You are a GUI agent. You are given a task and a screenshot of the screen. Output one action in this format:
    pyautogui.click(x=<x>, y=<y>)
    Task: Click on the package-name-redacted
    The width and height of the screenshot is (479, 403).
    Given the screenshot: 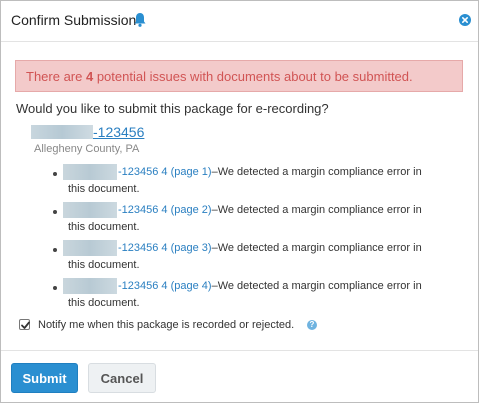 What is the action you would take?
    pyautogui.click(x=62, y=132)
    